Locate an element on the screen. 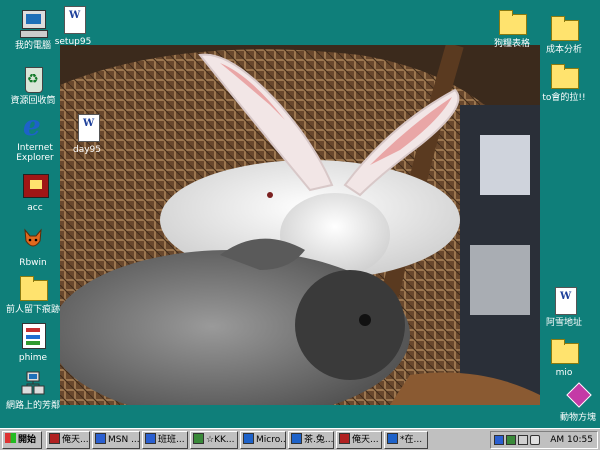 Image resolution: width=600 pixels, height=450 pixels. msn-icon is located at coordinates (100, 438).